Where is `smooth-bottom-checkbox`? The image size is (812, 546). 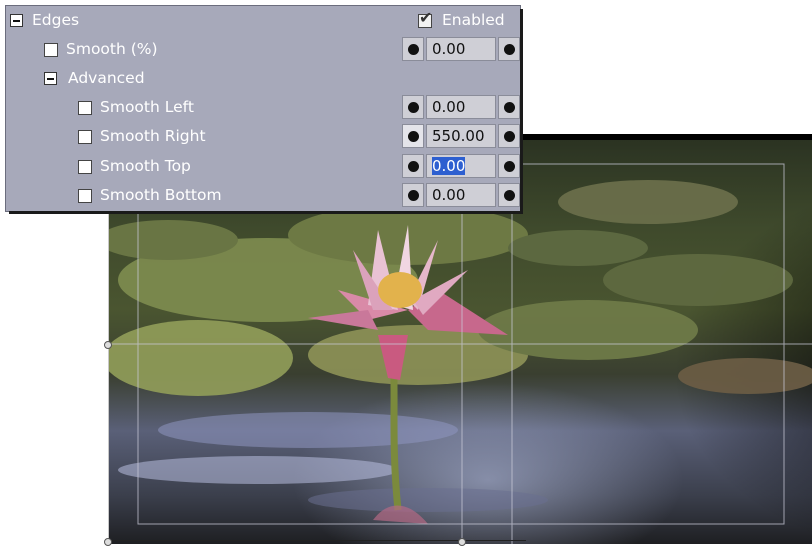
smooth-bottom-checkbox is located at coordinates (85, 196).